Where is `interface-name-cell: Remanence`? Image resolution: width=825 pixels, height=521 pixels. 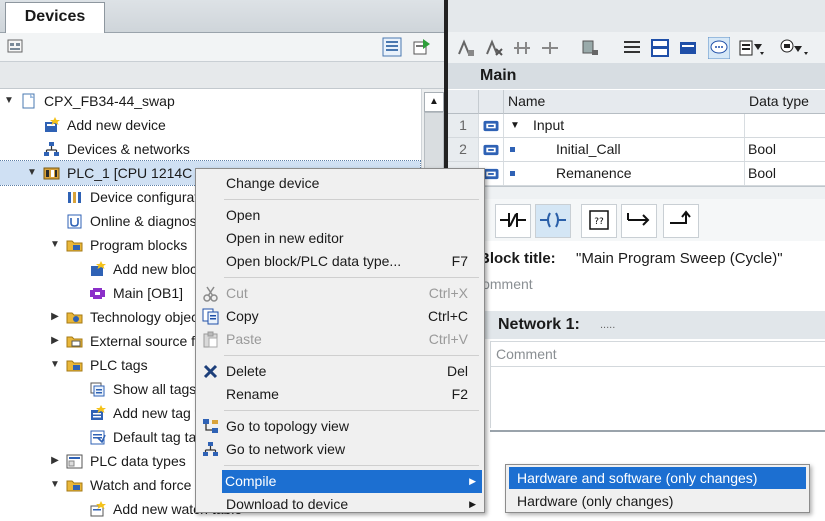 interface-name-cell: Remanence is located at coordinates (624, 173).